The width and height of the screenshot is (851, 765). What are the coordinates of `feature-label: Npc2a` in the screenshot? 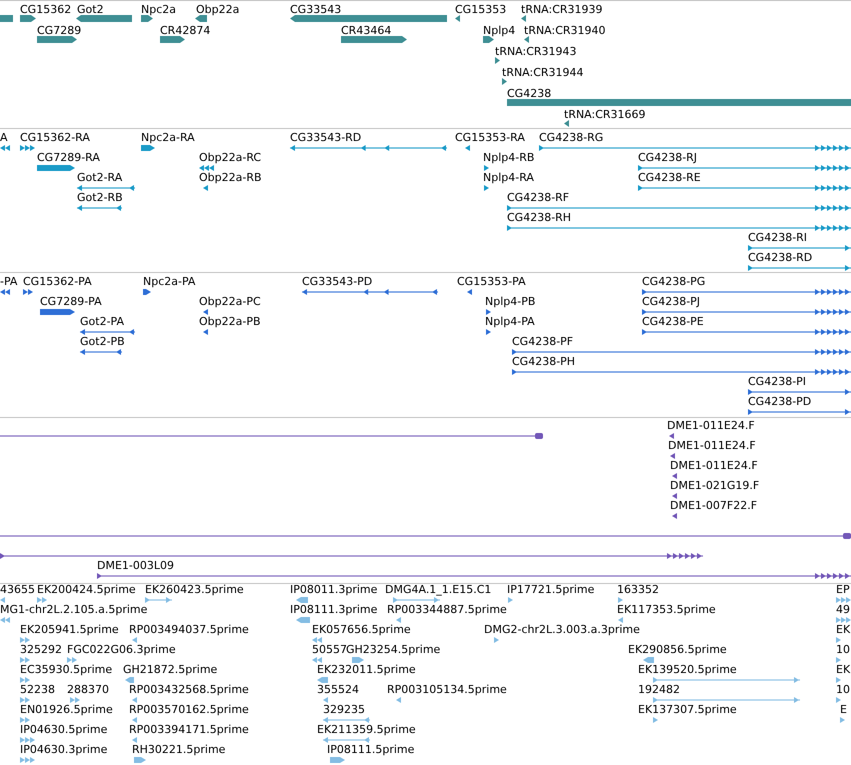 It's located at (158, 9).